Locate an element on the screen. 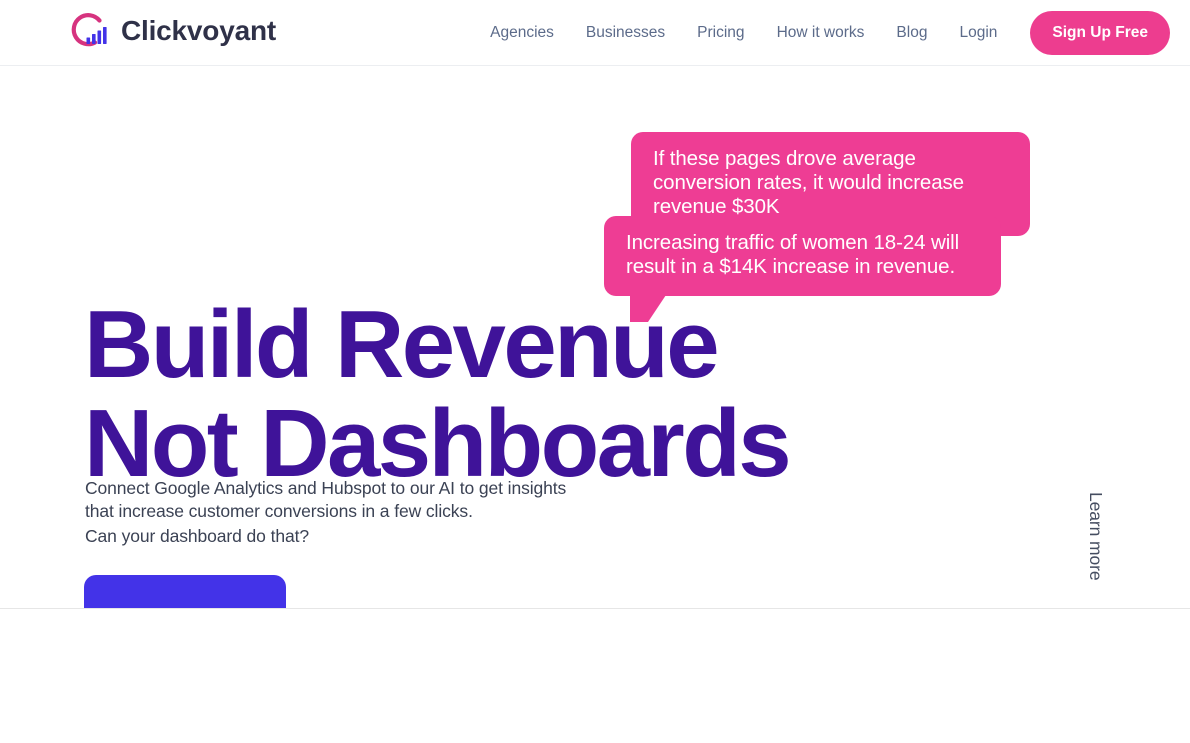  brand-logo: Clickvoyant is located at coordinates (171, 31).